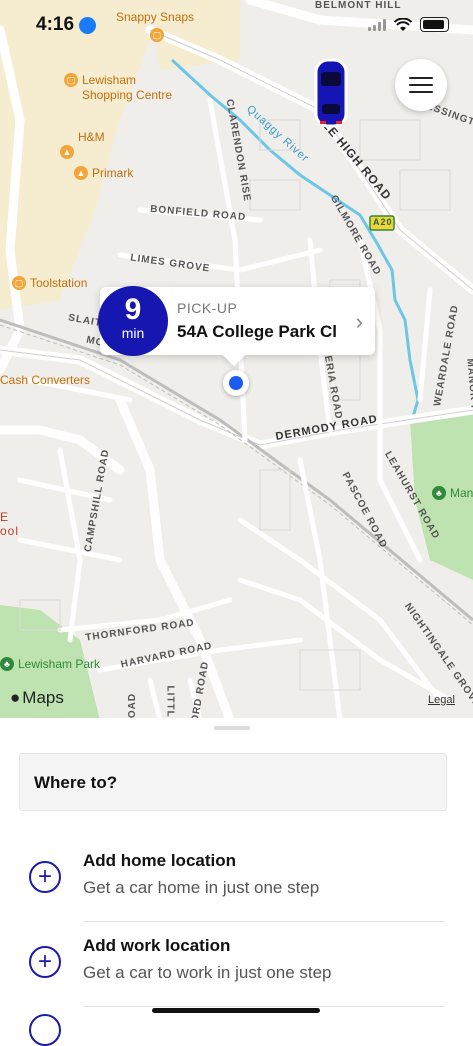 The width and height of the screenshot is (473, 1046). What do you see at coordinates (127, 87) in the screenshot?
I see `poi-lewisham-shopping-centre-label: Lewisham Shopping Centre` at bounding box center [127, 87].